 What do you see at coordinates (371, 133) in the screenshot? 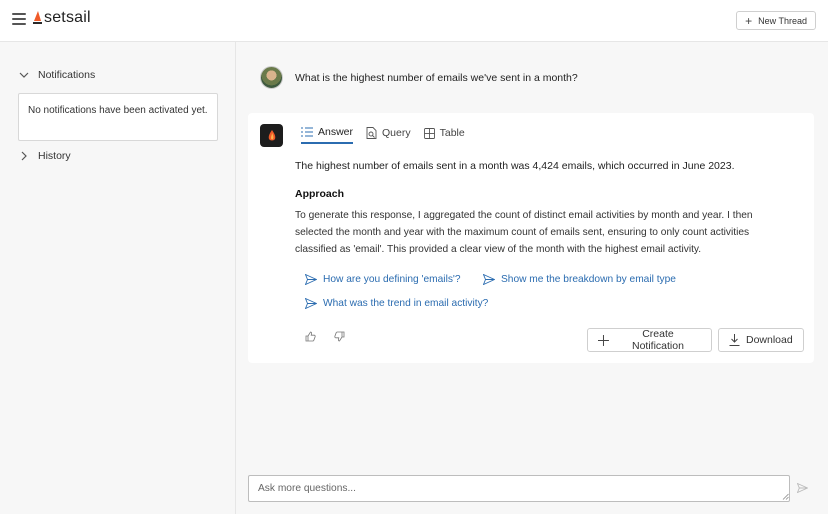
I see `query-doc-icon` at bounding box center [371, 133].